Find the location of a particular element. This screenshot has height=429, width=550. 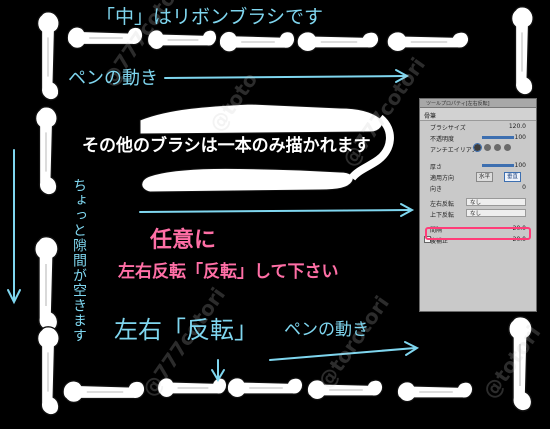

vertical-button: 垂直 is located at coordinates (513, 177).